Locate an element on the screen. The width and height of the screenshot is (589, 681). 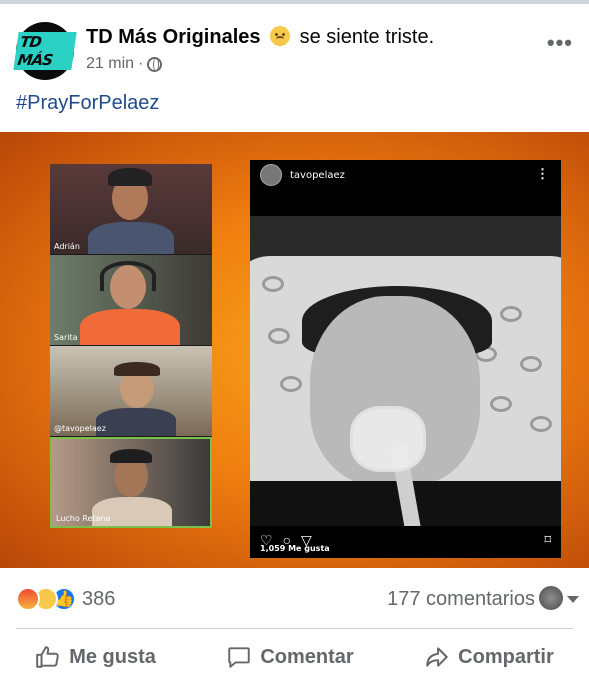
post-meta: 21 min · is located at coordinates (124, 64).